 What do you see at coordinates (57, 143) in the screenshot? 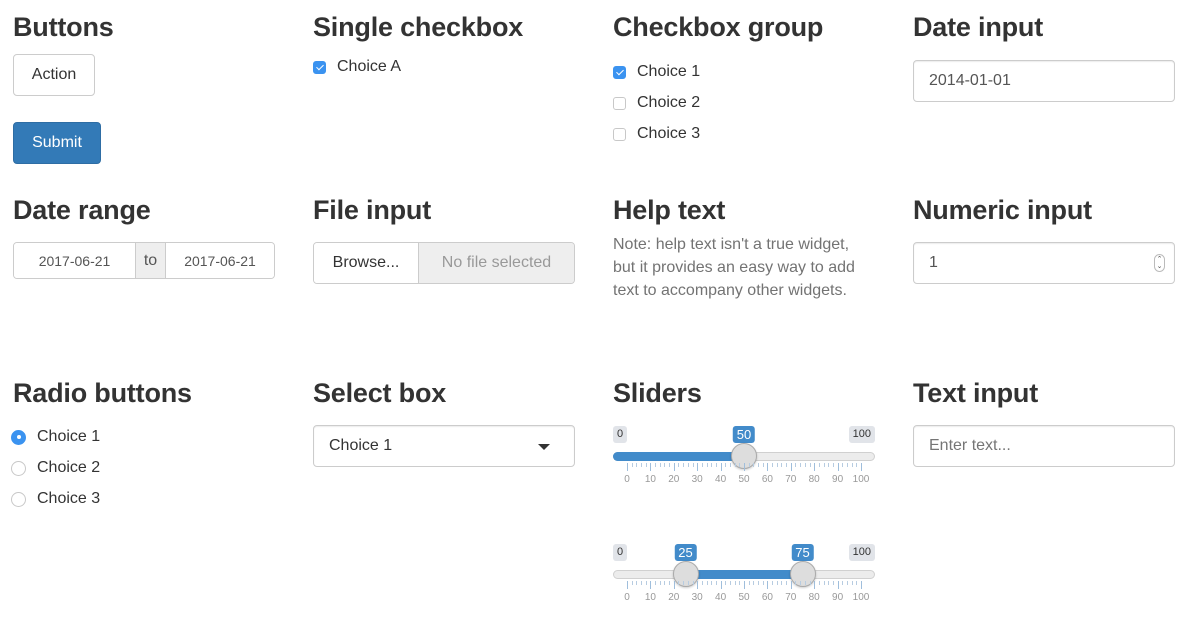
I see `submit-button: Submit` at bounding box center [57, 143].